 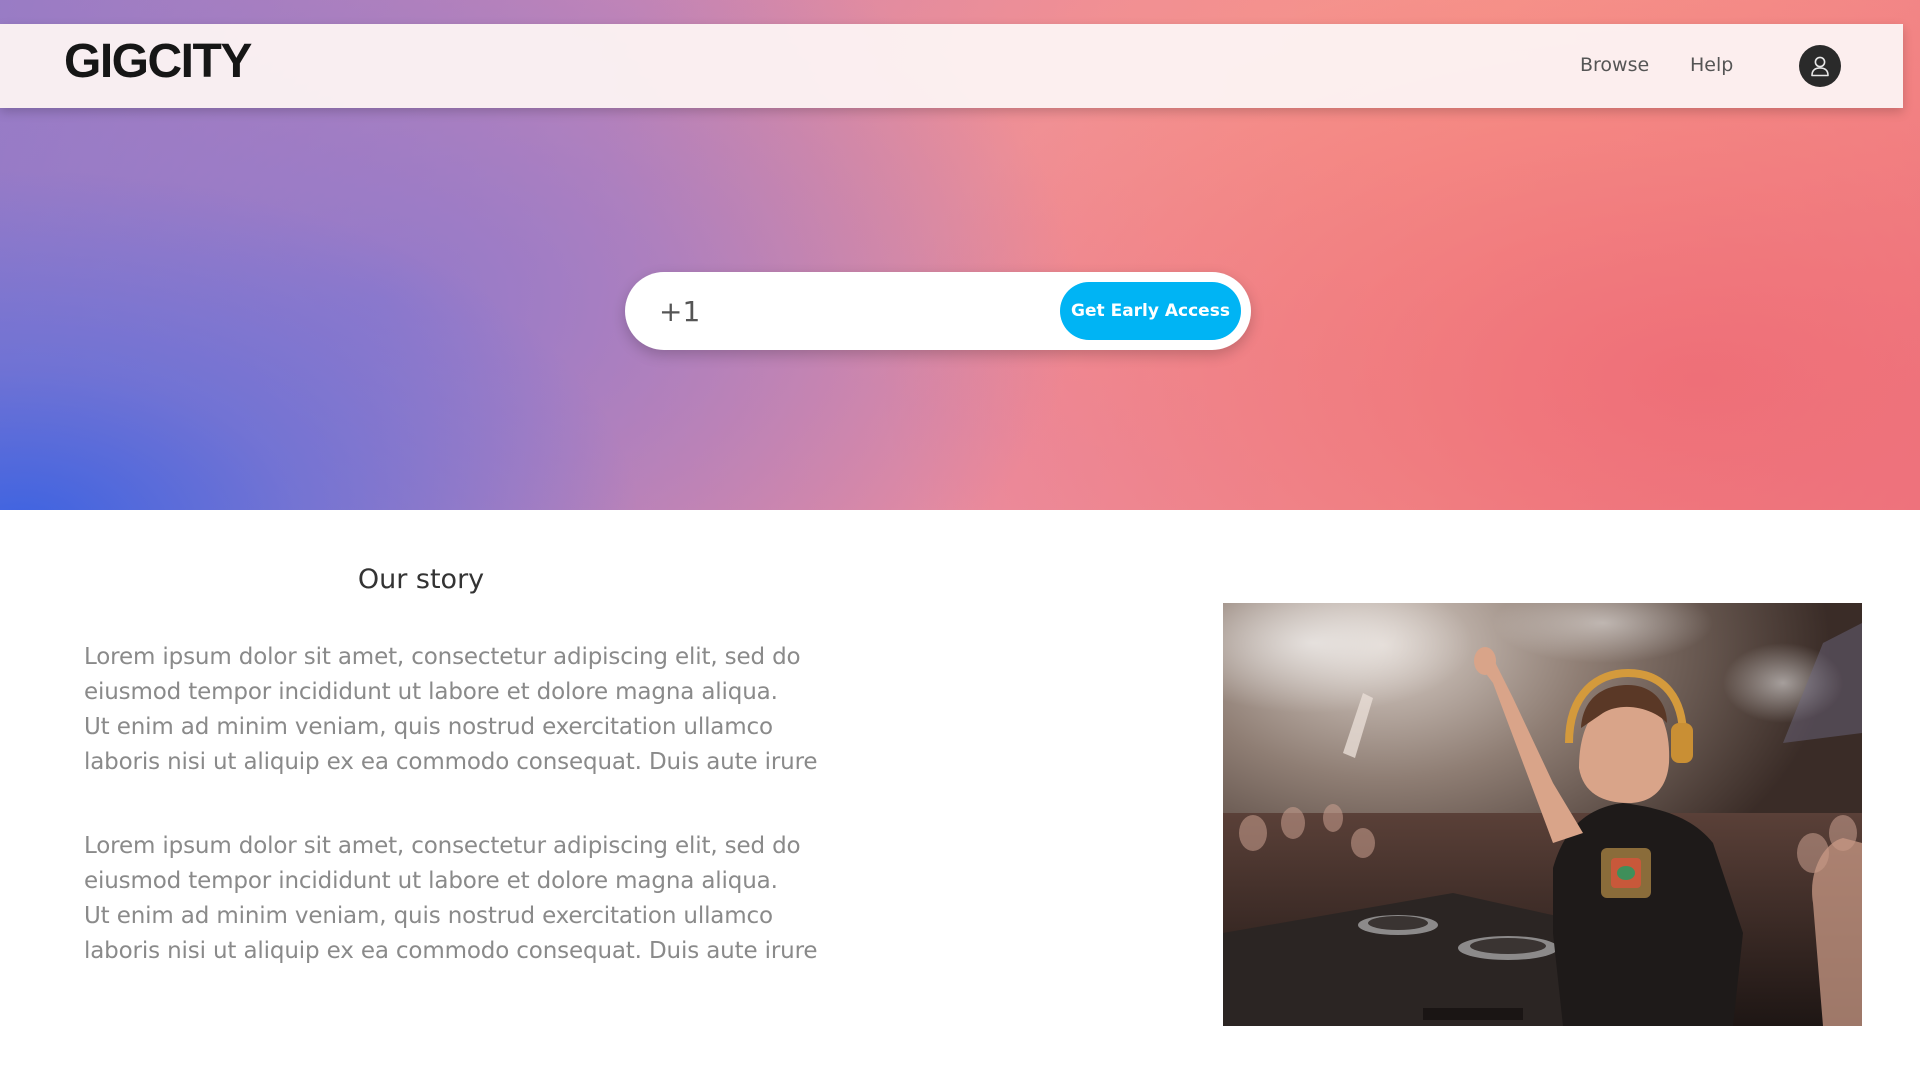 I want to click on top-navbar: GIGCITY Browse Help, so click(x=951, y=66).